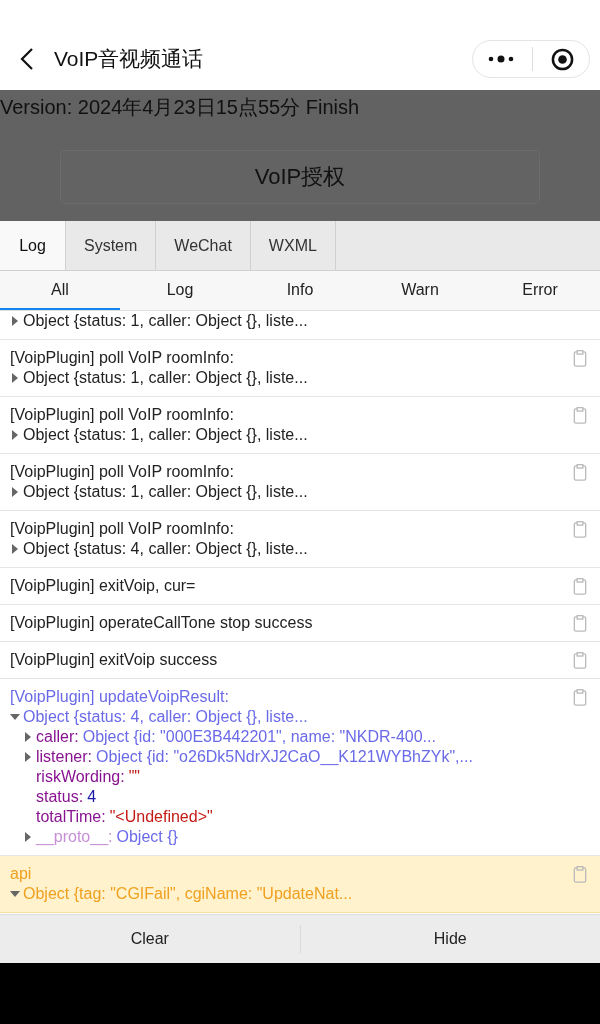 The image size is (600, 1024). Describe the element at coordinates (57, 737) in the screenshot. I see `property-key: caller:` at that location.